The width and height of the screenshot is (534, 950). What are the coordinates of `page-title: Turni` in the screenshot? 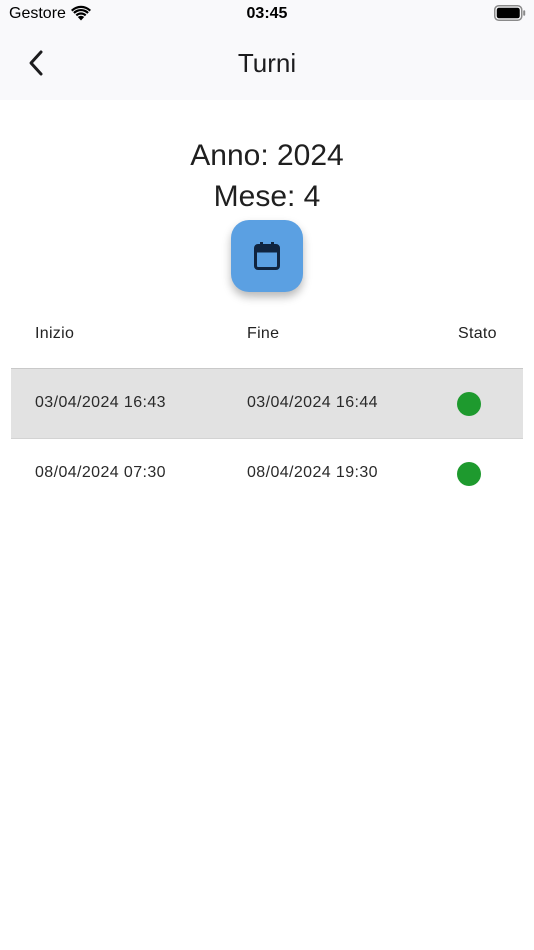 It's located at (267, 63).